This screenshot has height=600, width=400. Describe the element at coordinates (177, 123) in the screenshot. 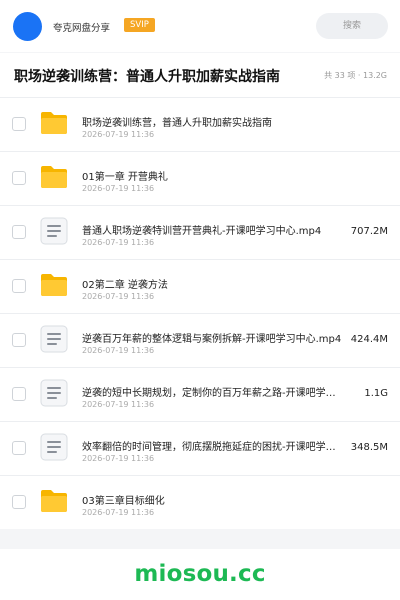

I see `file-name: 职场逆袭训练营，普通人升职加薪实战指南` at that location.